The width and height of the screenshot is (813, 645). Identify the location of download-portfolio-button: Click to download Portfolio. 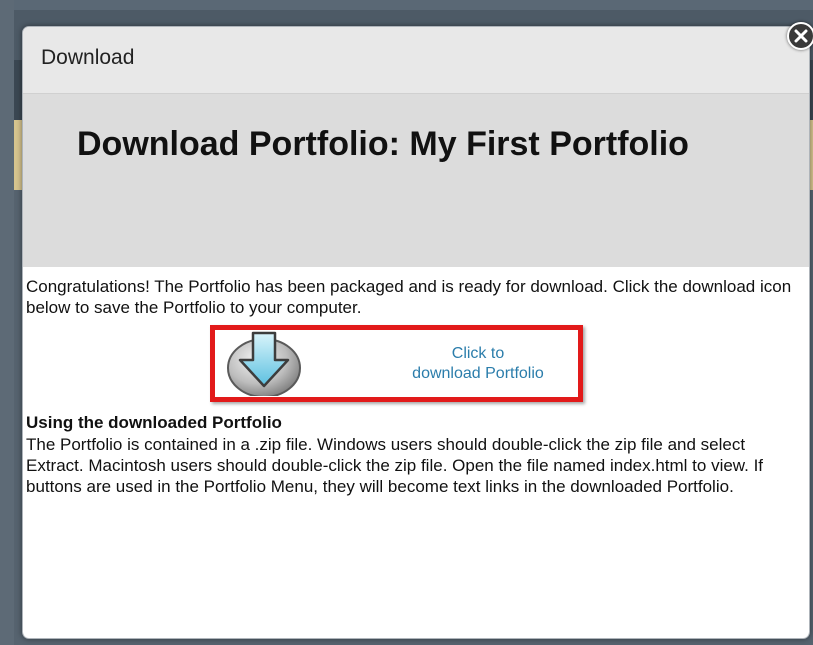
(396, 363).